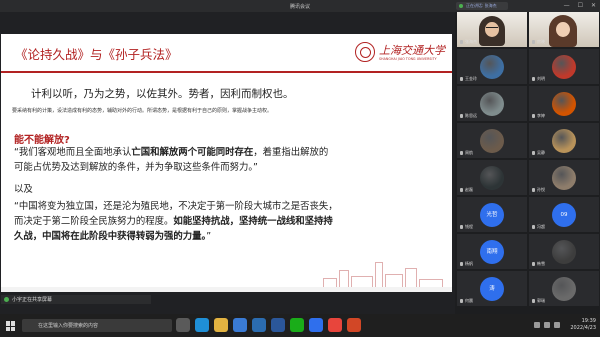  I want to click on paragraph-1-line-1: “我们客观地而且全面地承认亡国和解放两个可能同时存在，着重指出解放的, so click(171, 152).